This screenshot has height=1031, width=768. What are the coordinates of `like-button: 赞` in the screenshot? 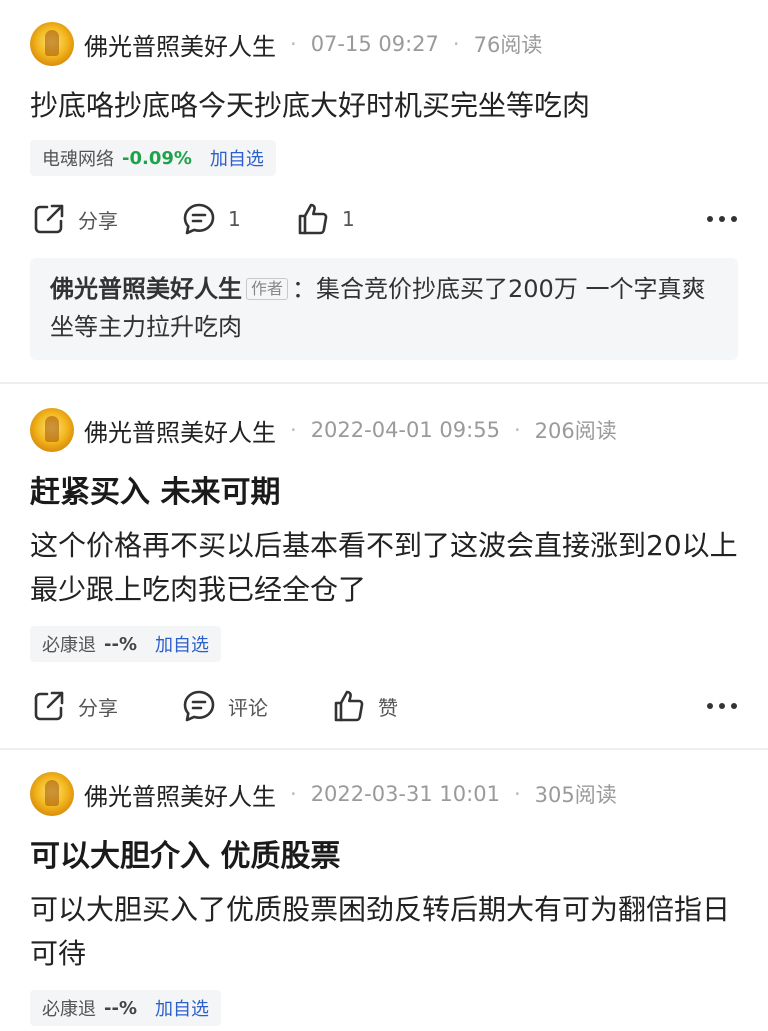 It's located at (365, 706).